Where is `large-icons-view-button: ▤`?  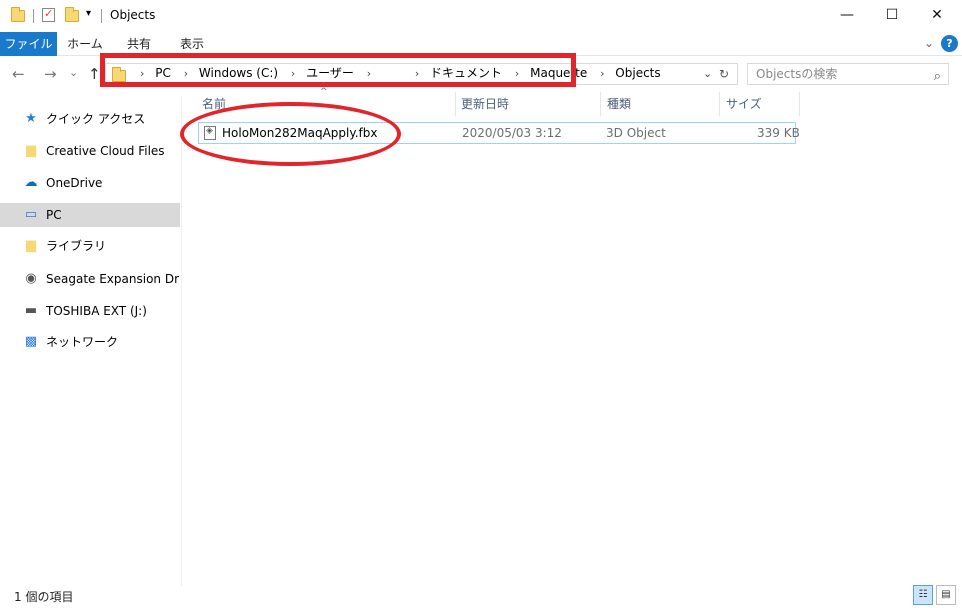
large-icons-view-button: ▤ is located at coordinates (946, 595).